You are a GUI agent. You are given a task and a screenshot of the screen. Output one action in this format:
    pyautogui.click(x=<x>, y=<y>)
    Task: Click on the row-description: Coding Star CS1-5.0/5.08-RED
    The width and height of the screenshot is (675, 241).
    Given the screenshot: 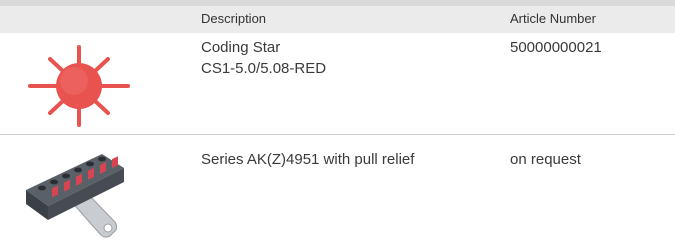 What is the action you would take?
    pyautogui.click(x=263, y=58)
    